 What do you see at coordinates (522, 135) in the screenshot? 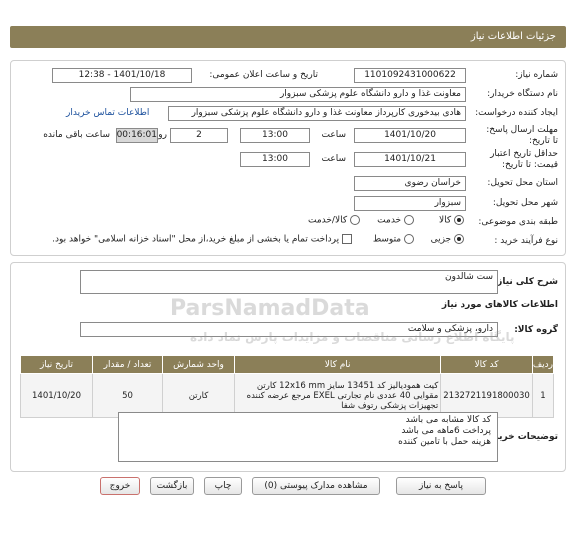
I see `deadline-label: مهلت ارسال پاسخ: تا تاریخ:` at bounding box center [522, 135].